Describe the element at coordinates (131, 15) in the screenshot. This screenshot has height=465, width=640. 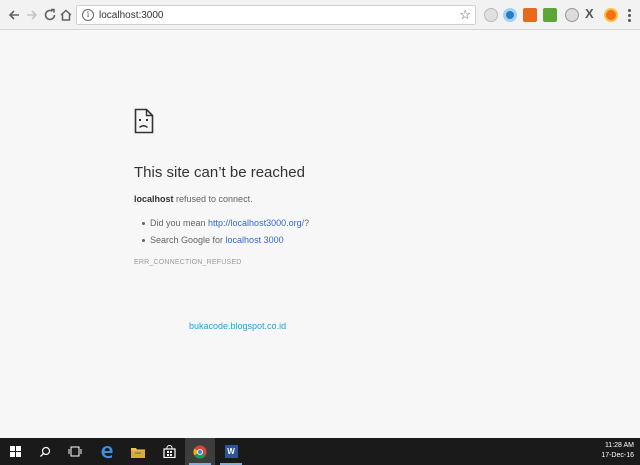
I see `url-text: localhost:3000` at that location.